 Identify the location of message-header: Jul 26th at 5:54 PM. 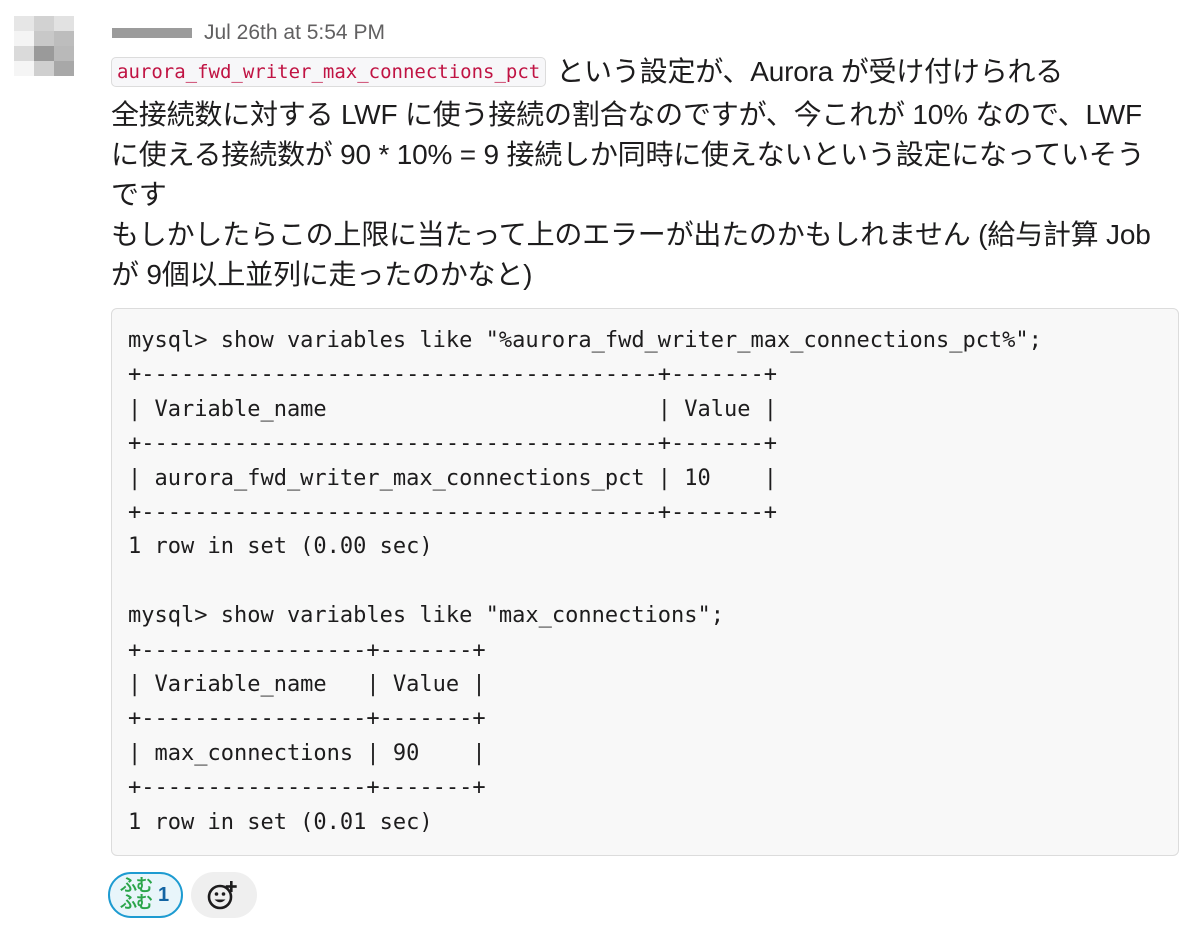
(248, 33).